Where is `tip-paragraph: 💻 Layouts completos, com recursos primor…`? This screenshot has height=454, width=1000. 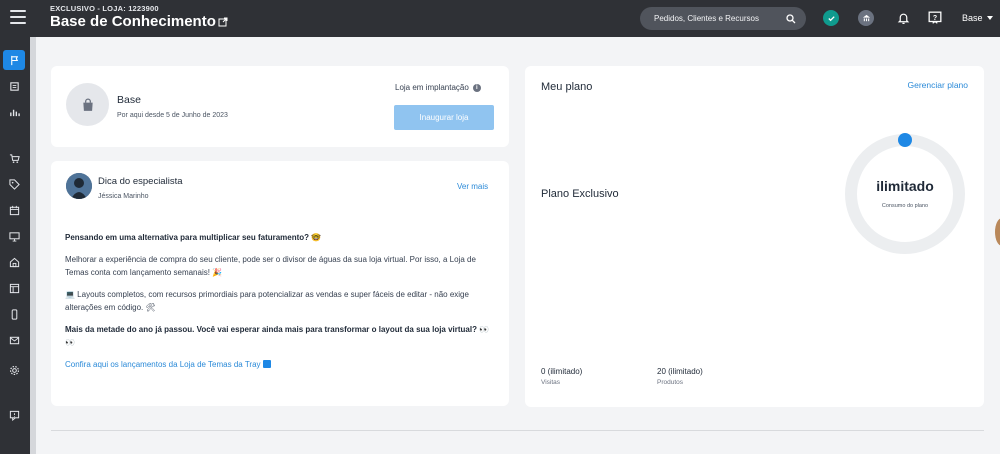
tip-paragraph: 💻 Layouts completos, com recursos primor… is located at coordinates (267, 301).